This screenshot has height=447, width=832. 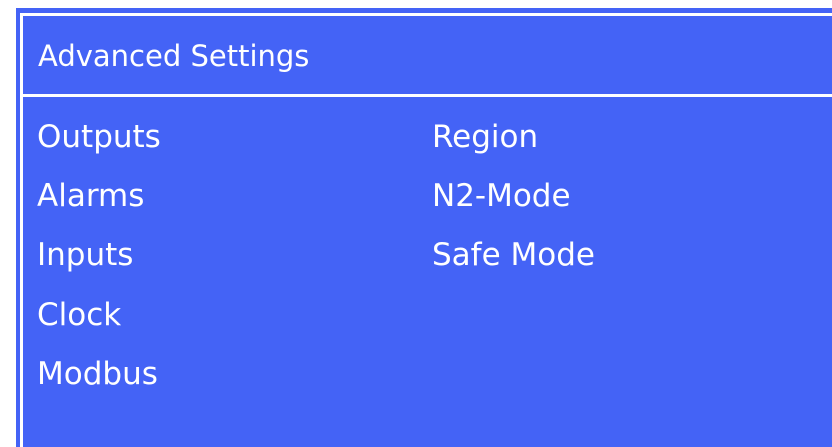 I want to click on menu-item-clock: Clock, so click(x=79, y=315).